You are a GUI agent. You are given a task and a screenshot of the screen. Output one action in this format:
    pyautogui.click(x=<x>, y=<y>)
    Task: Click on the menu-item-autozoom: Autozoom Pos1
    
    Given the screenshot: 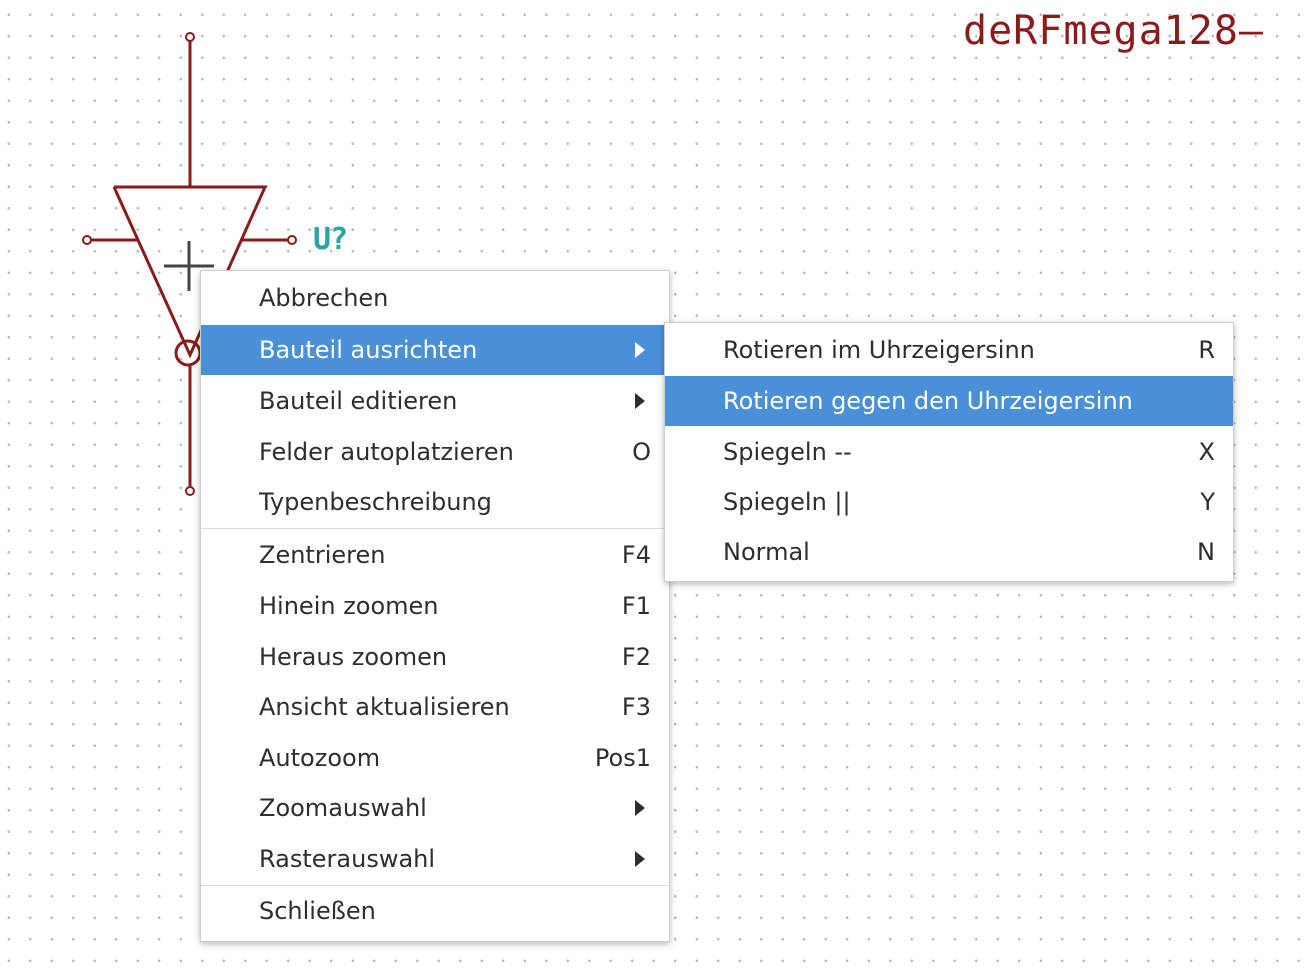 What is the action you would take?
    pyautogui.click(x=435, y=758)
    